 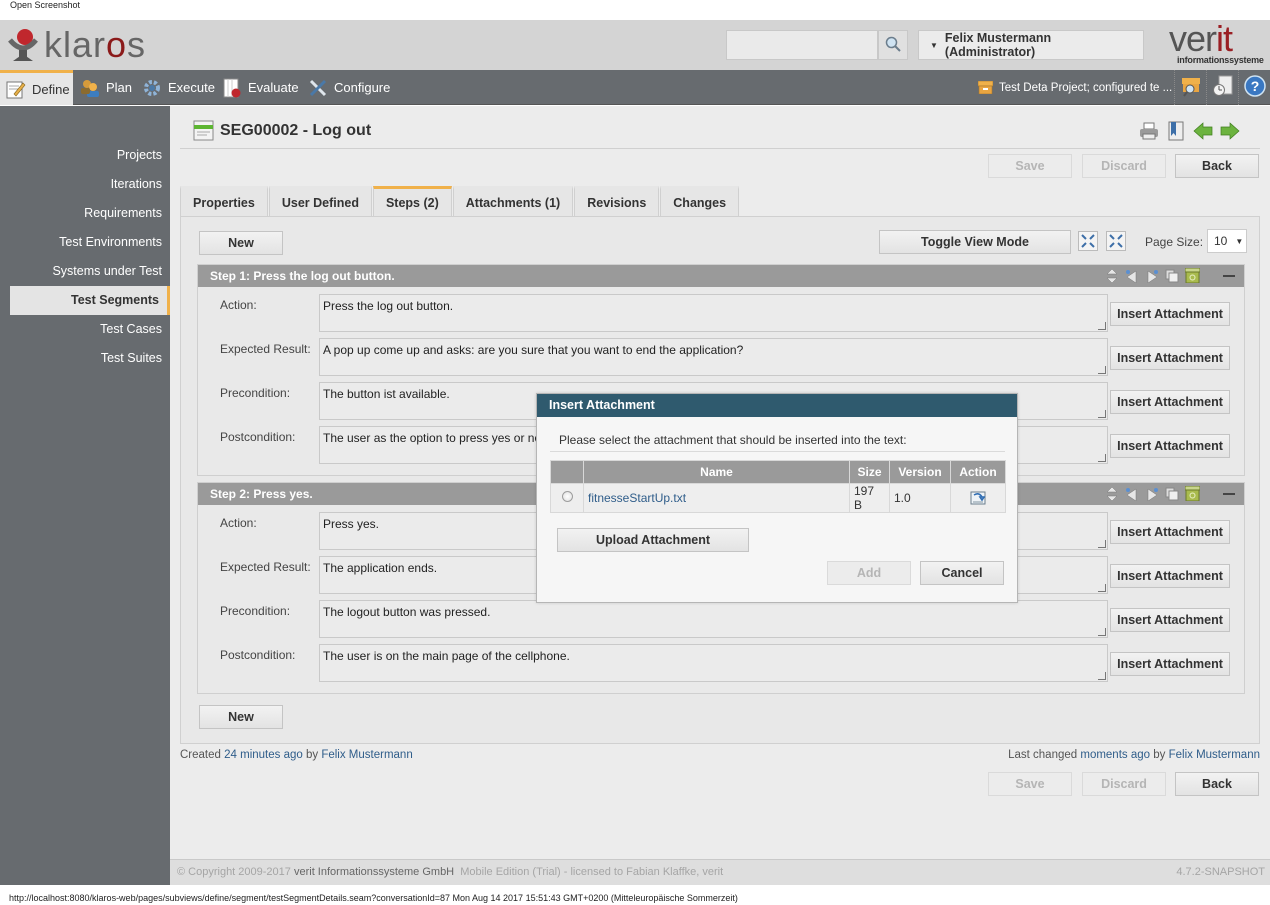 I want to click on step-1-expected-insert-attachment-button: Insert Attachment, so click(x=1170, y=358).